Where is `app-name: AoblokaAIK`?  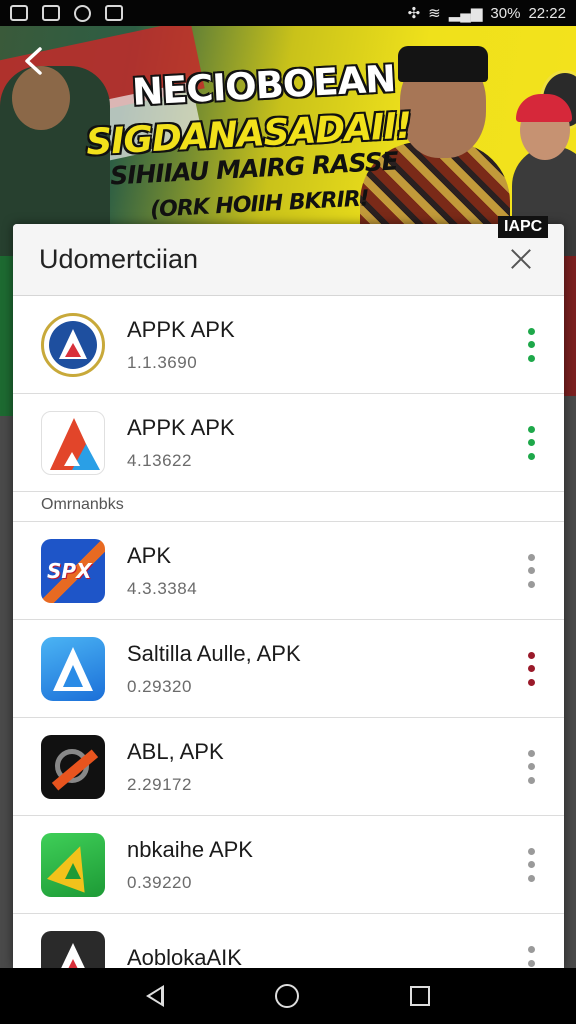
app-name: AoblokaAIK is located at coordinates (184, 956).